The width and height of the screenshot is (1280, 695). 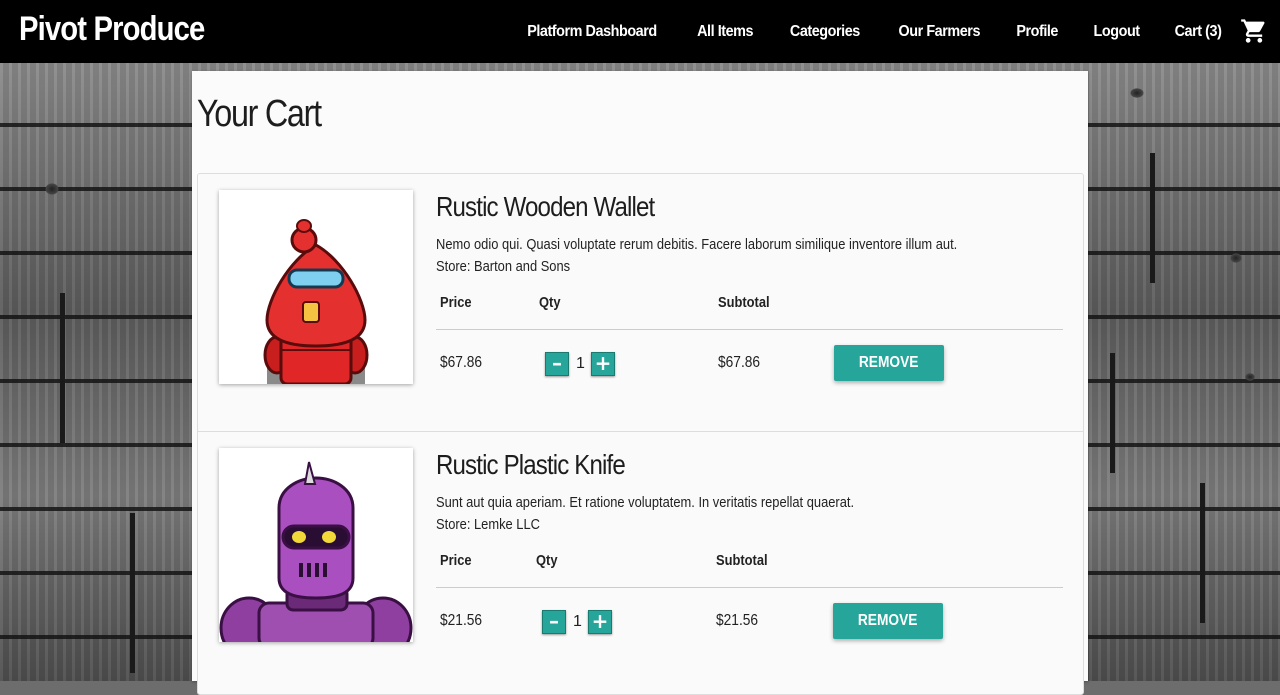 What do you see at coordinates (825, 32) in the screenshot?
I see `nav-categories: Categories` at bounding box center [825, 32].